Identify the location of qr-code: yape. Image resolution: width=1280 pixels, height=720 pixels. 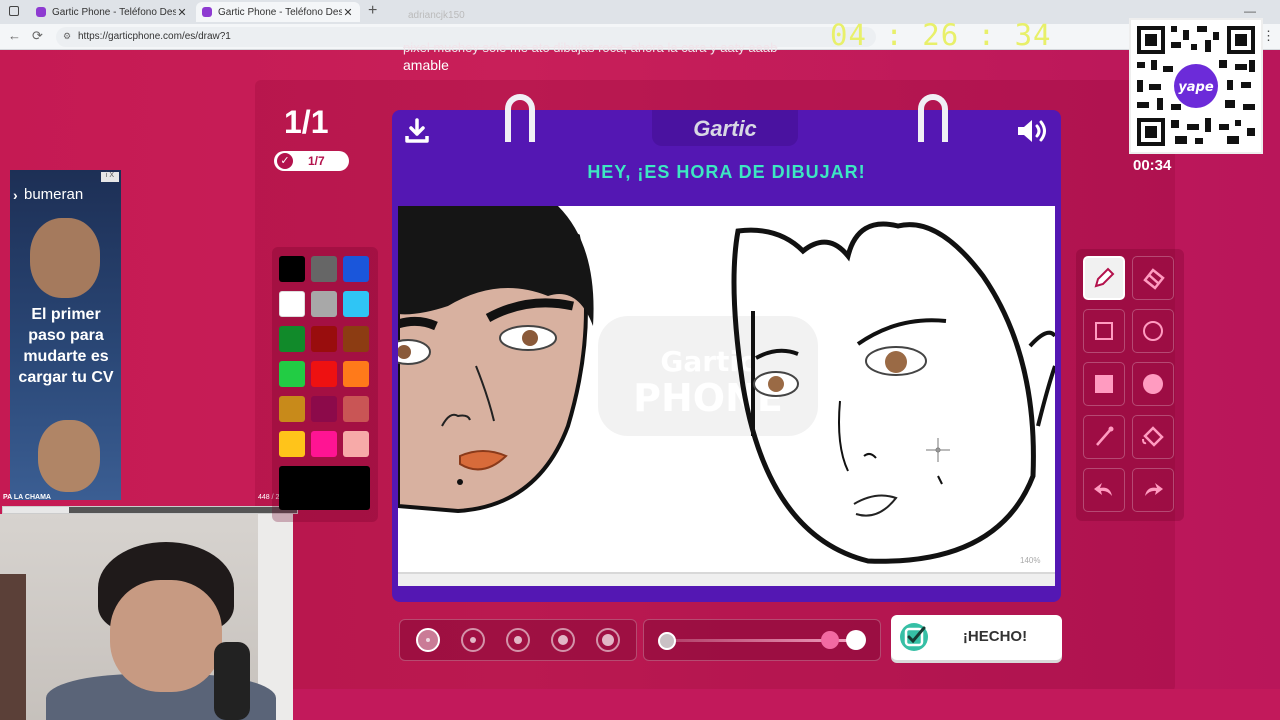
(1196, 86).